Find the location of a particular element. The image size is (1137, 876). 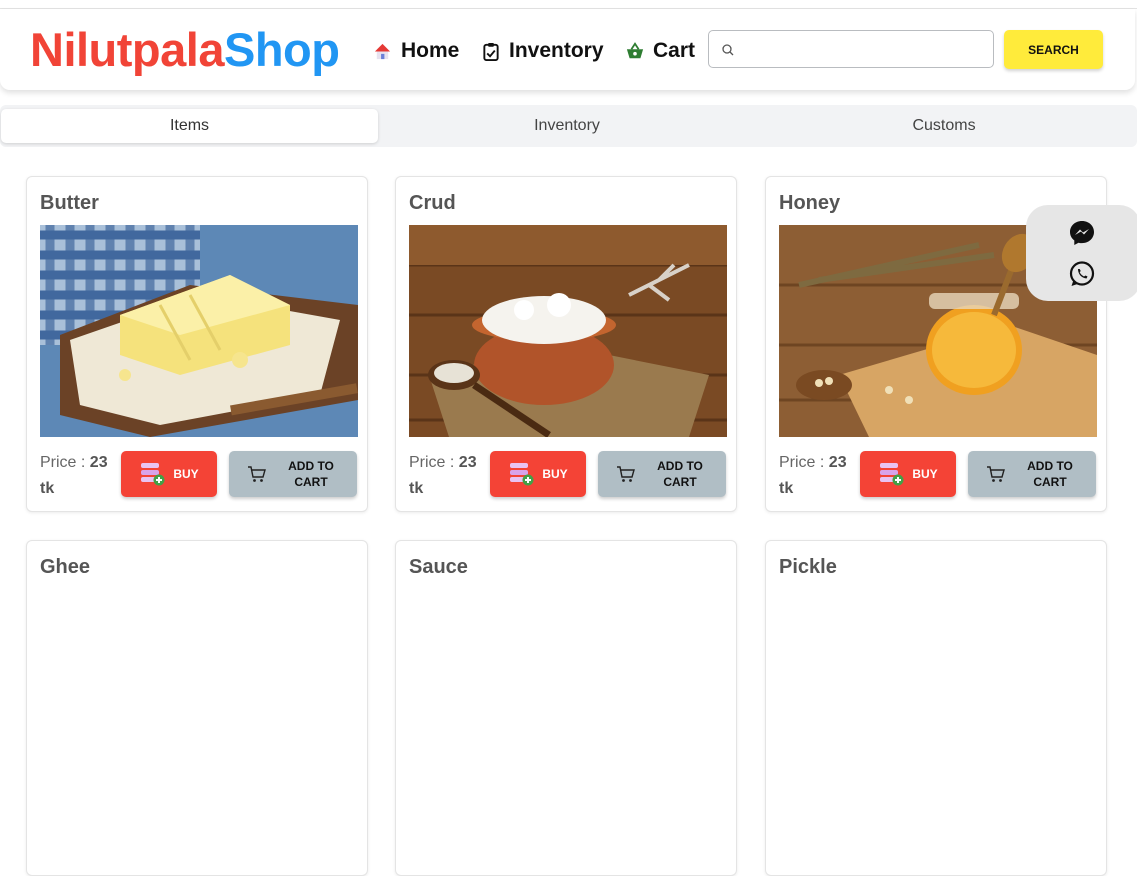

product-name: Ghee is located at coordinates (65, 567).